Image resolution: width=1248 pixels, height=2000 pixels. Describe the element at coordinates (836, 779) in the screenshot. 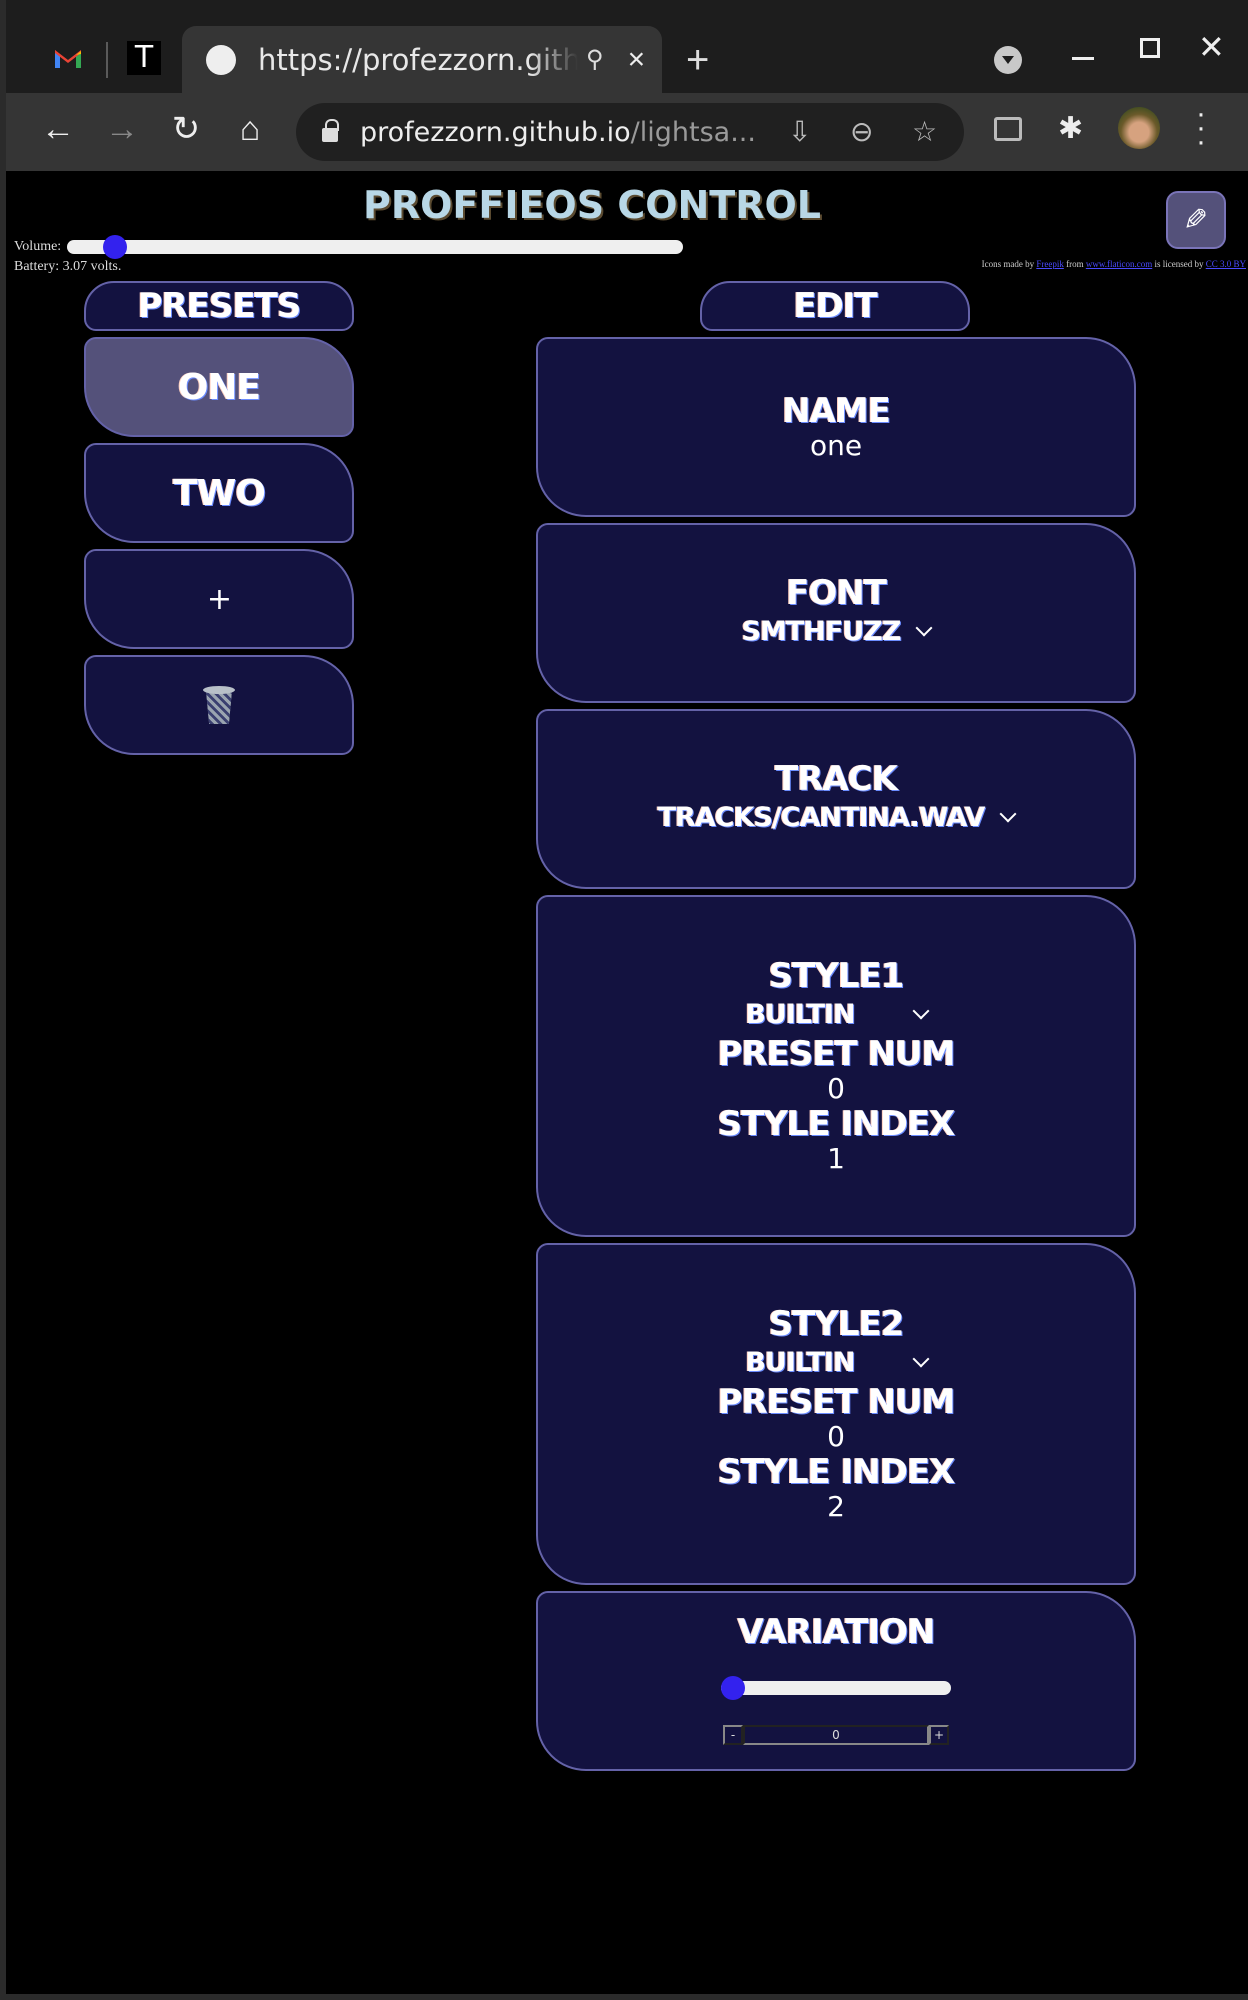

I see `track-label: Track` at that location.